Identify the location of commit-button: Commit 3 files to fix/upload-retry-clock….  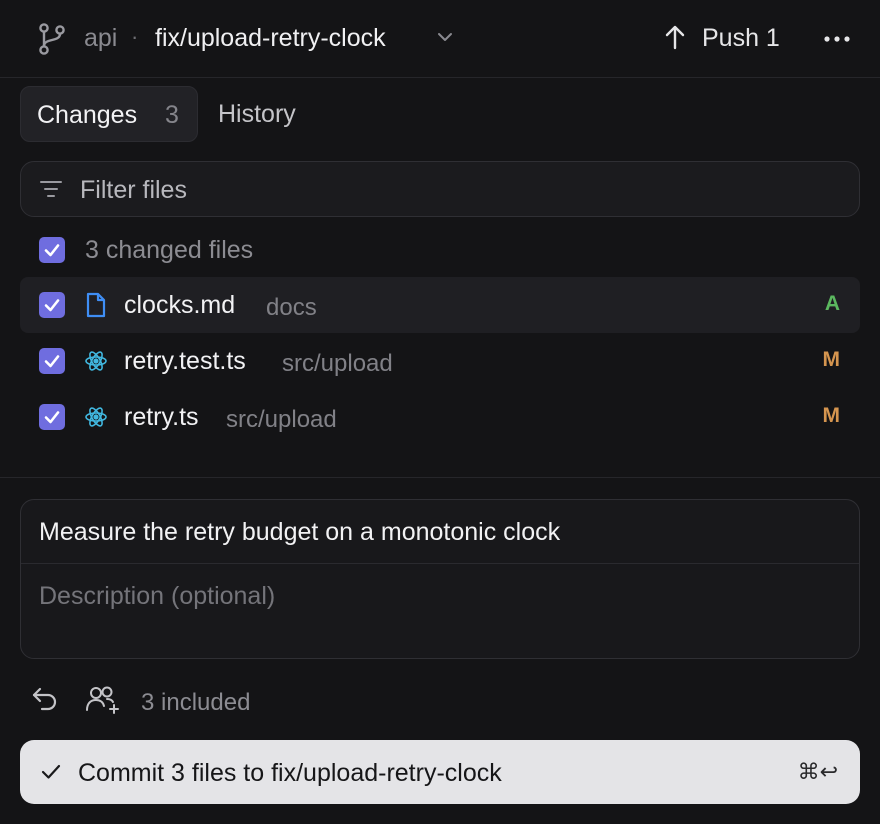
(440, 772).